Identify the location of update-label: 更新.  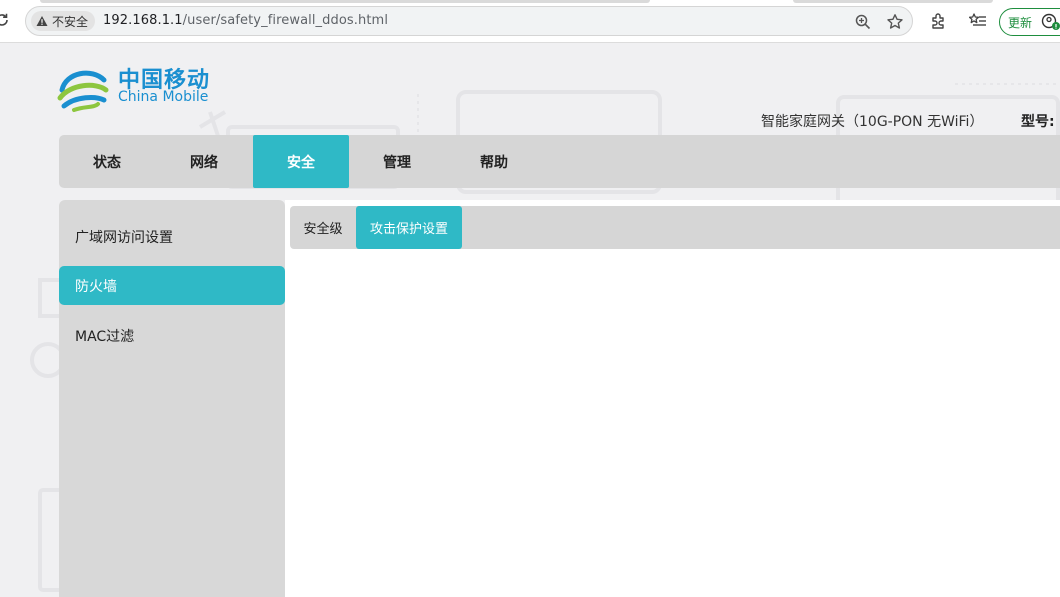
(1020, 22).